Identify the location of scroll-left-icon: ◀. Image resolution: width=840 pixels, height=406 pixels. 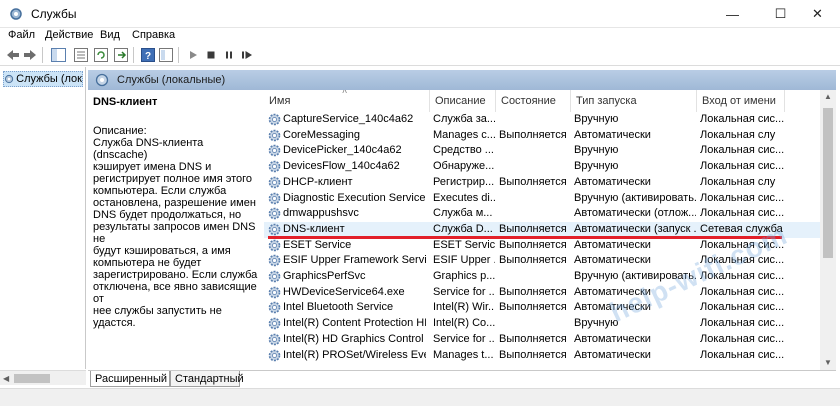
(6, 378).